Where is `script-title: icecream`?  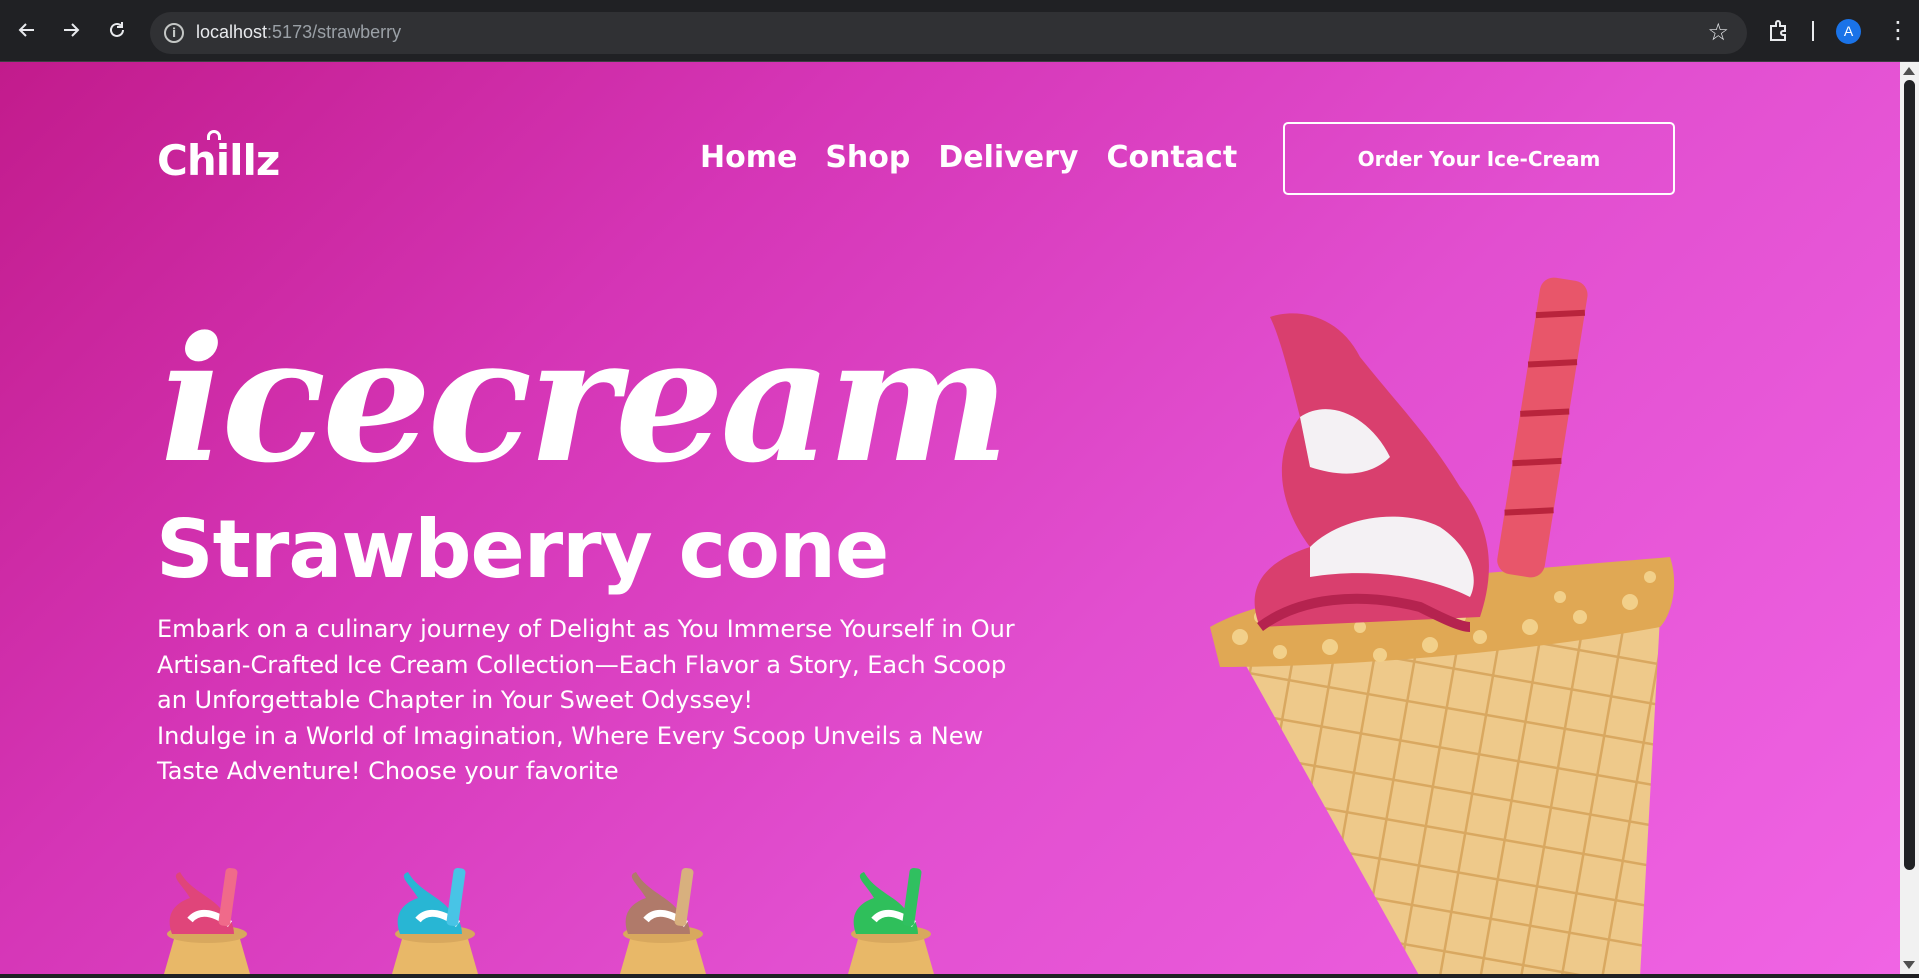
script-title: icecream is located at coordinates (585, 399).